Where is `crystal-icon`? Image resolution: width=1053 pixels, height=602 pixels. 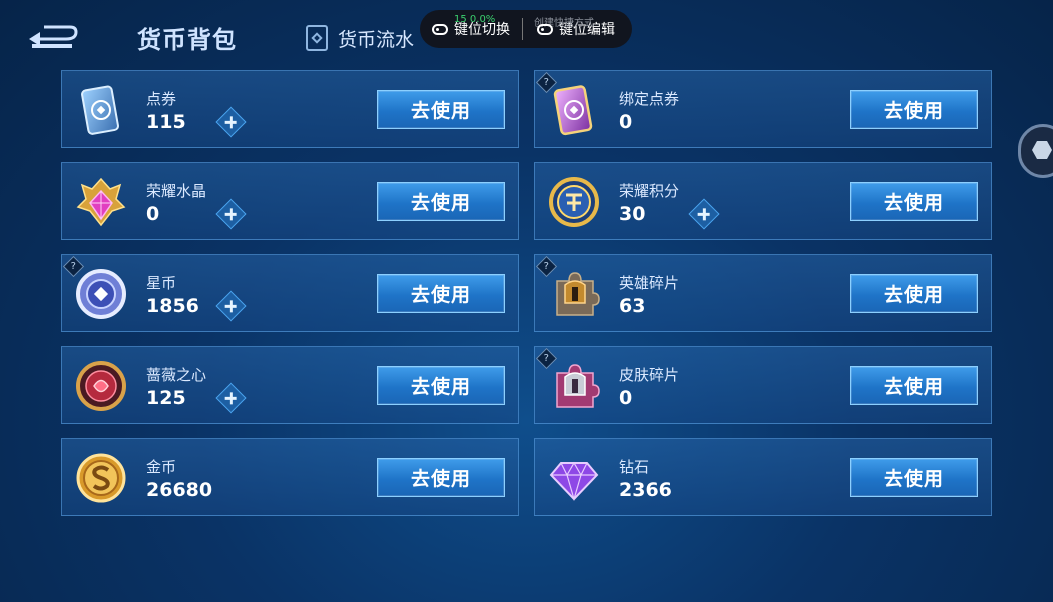 crystal-icon is located at coordinates (101, 202).